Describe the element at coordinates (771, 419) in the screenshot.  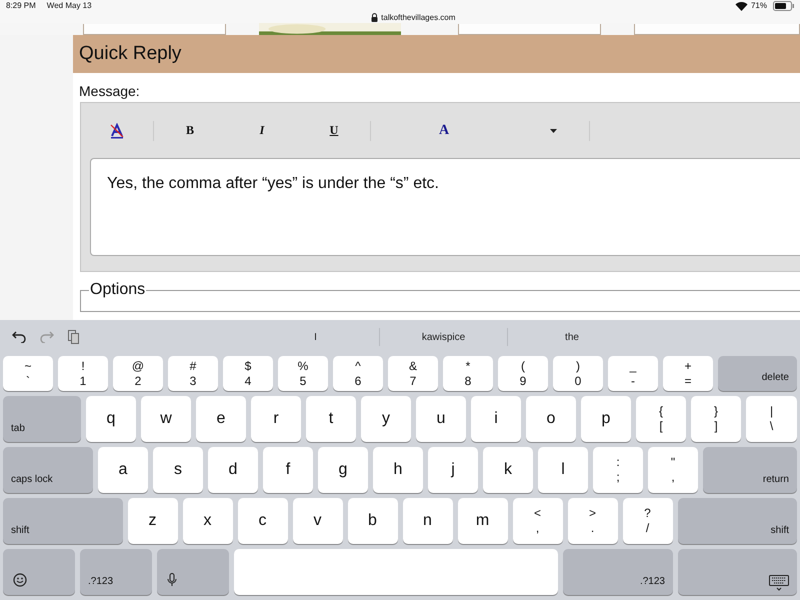
I see `symbol-key: | \` at that location.